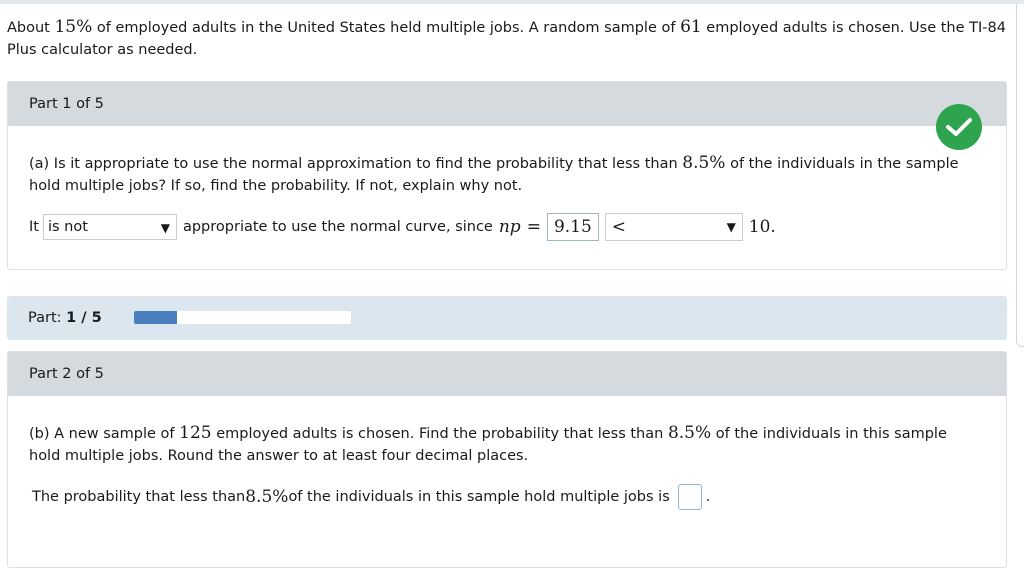 The width and height of the screenshot is (1024, 568). What do you see at coordinates (507, 104) in the screenshot?
I see `part-1-header: Part 1 of 5` at bounding box center [507, 104].